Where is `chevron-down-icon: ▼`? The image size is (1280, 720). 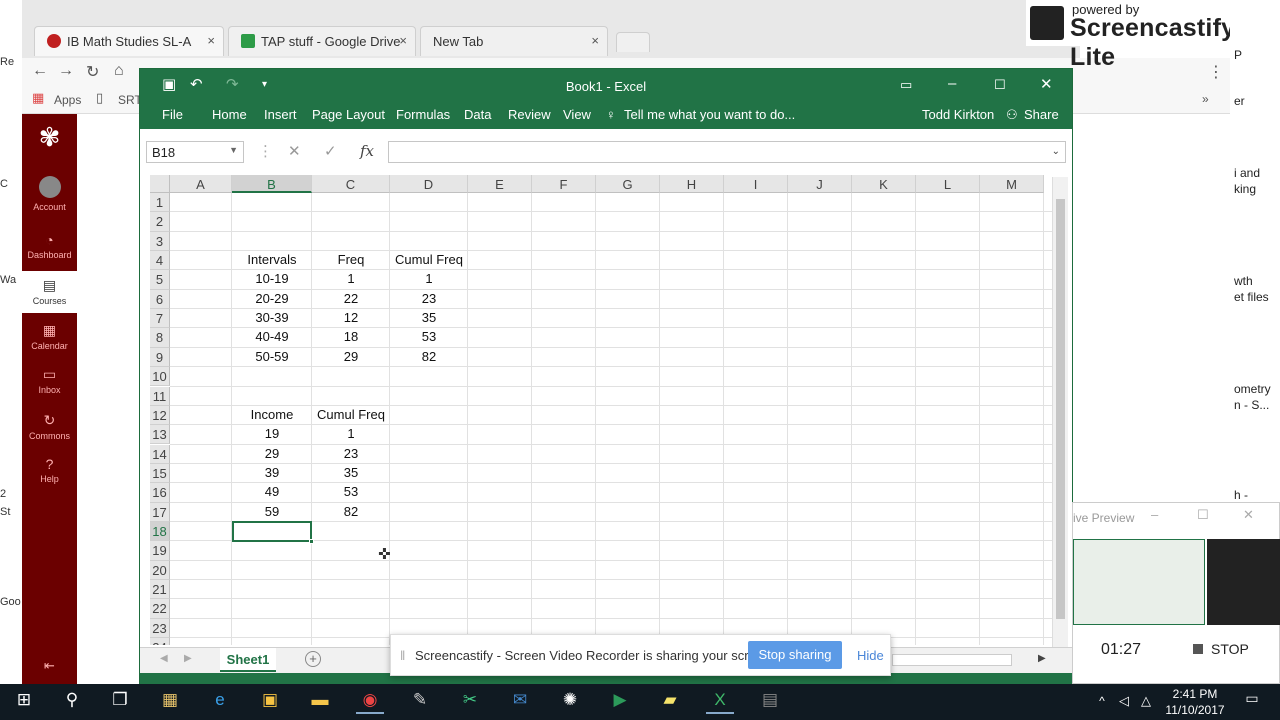 chevron-down-icon: ▼ is located at coordinates (233, 150).